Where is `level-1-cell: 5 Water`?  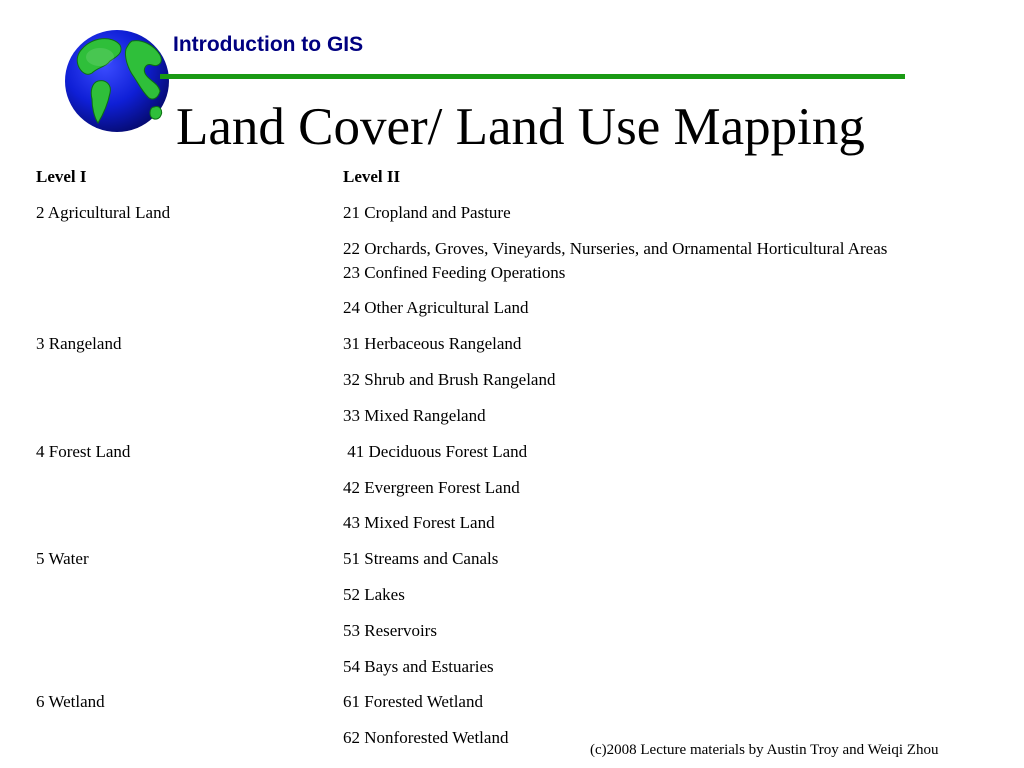
level-1-cell: 5 Water is located at coordinates (62, 558).